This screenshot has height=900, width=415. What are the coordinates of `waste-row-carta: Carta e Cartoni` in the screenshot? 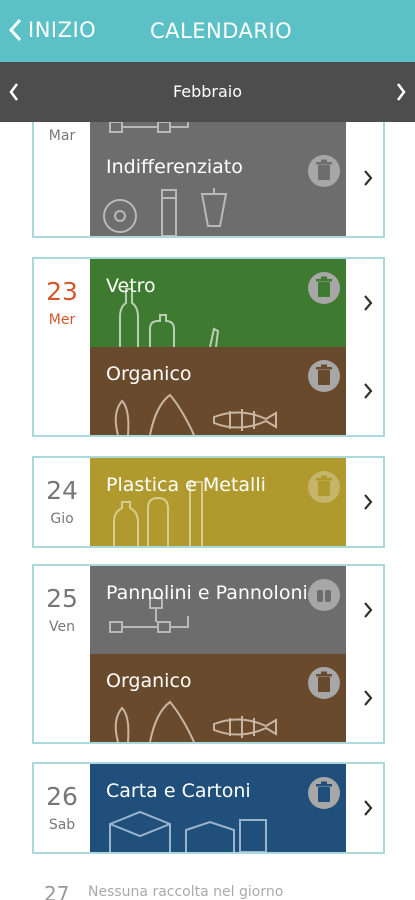 It's located at (236, 808).